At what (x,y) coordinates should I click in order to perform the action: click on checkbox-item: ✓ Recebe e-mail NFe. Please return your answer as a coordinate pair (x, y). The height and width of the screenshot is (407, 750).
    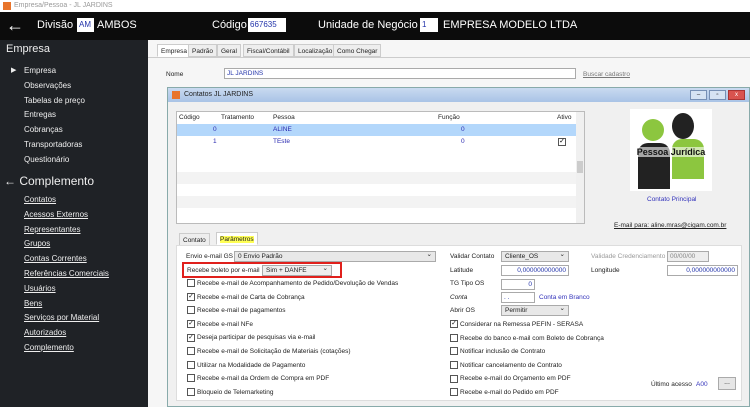
    Looking at the image, I should click on (220, 325).